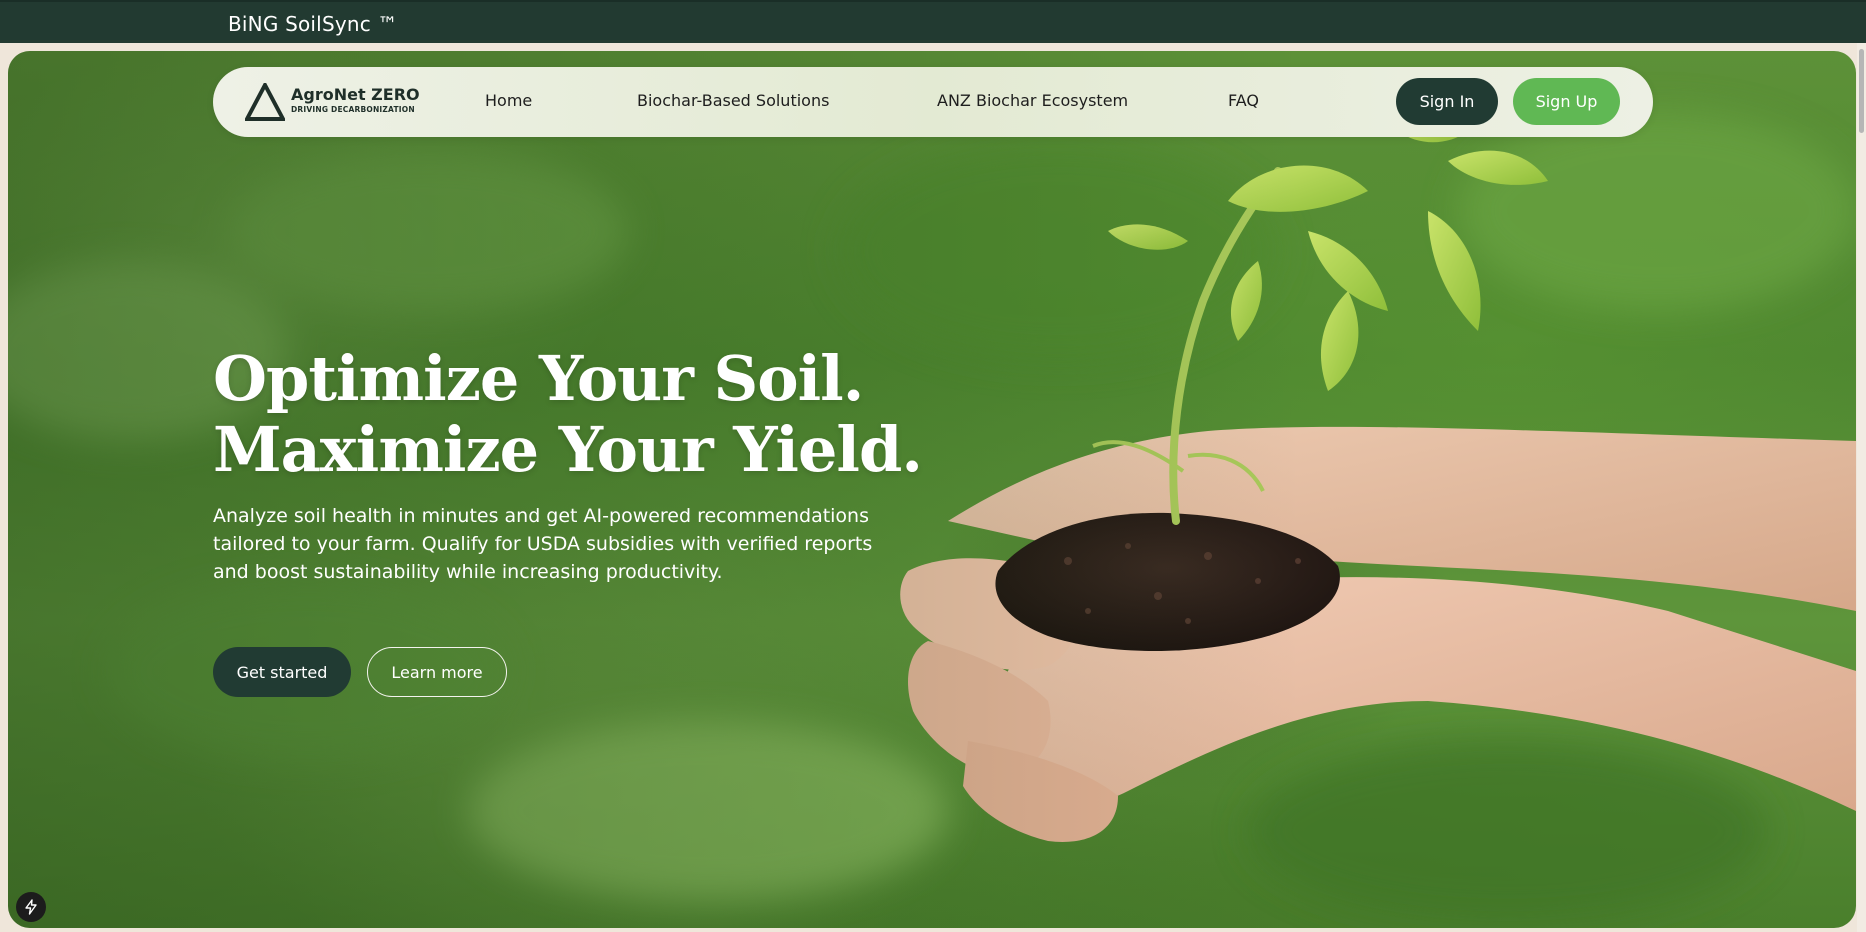 The image size is (1866, 932). What do you see at coordinates (353, 109) in the screenshot?
I see `logo-tagline: DRIVING DECARBONIZATION` at bounding box center [353, 109].